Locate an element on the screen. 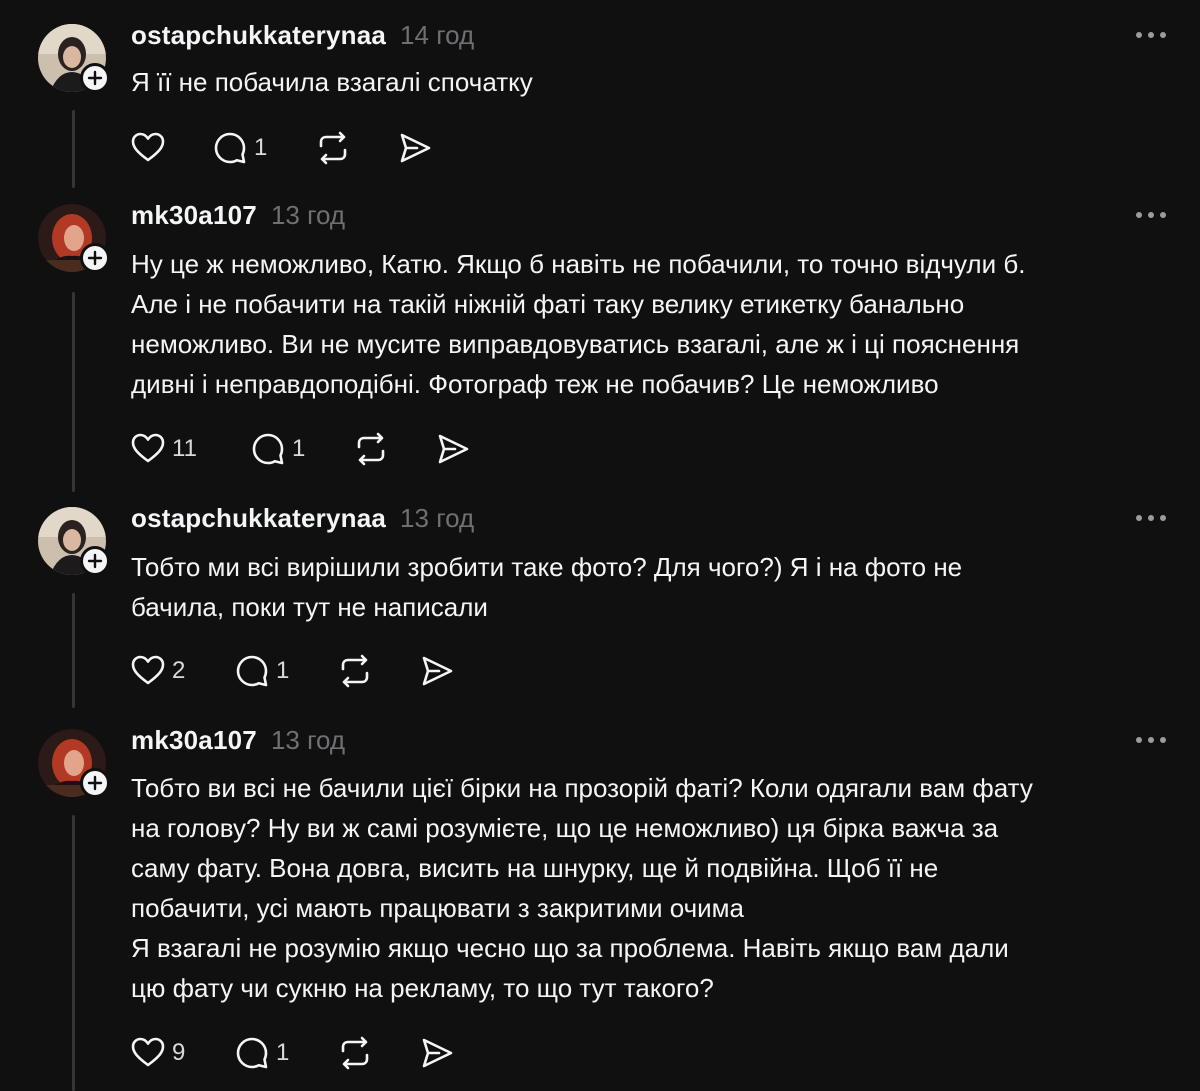 The width and height of the screenshot is (1200, 1091). post-text-line: Я її не побачила взагалі спочатку is located at coordinates (332, 82).